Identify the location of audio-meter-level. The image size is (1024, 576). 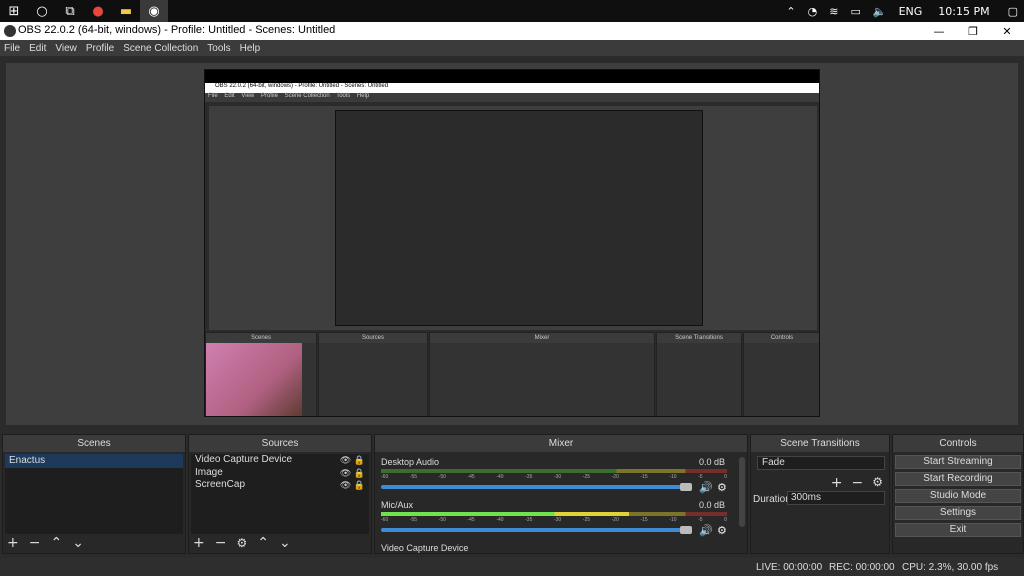
(505, 514).